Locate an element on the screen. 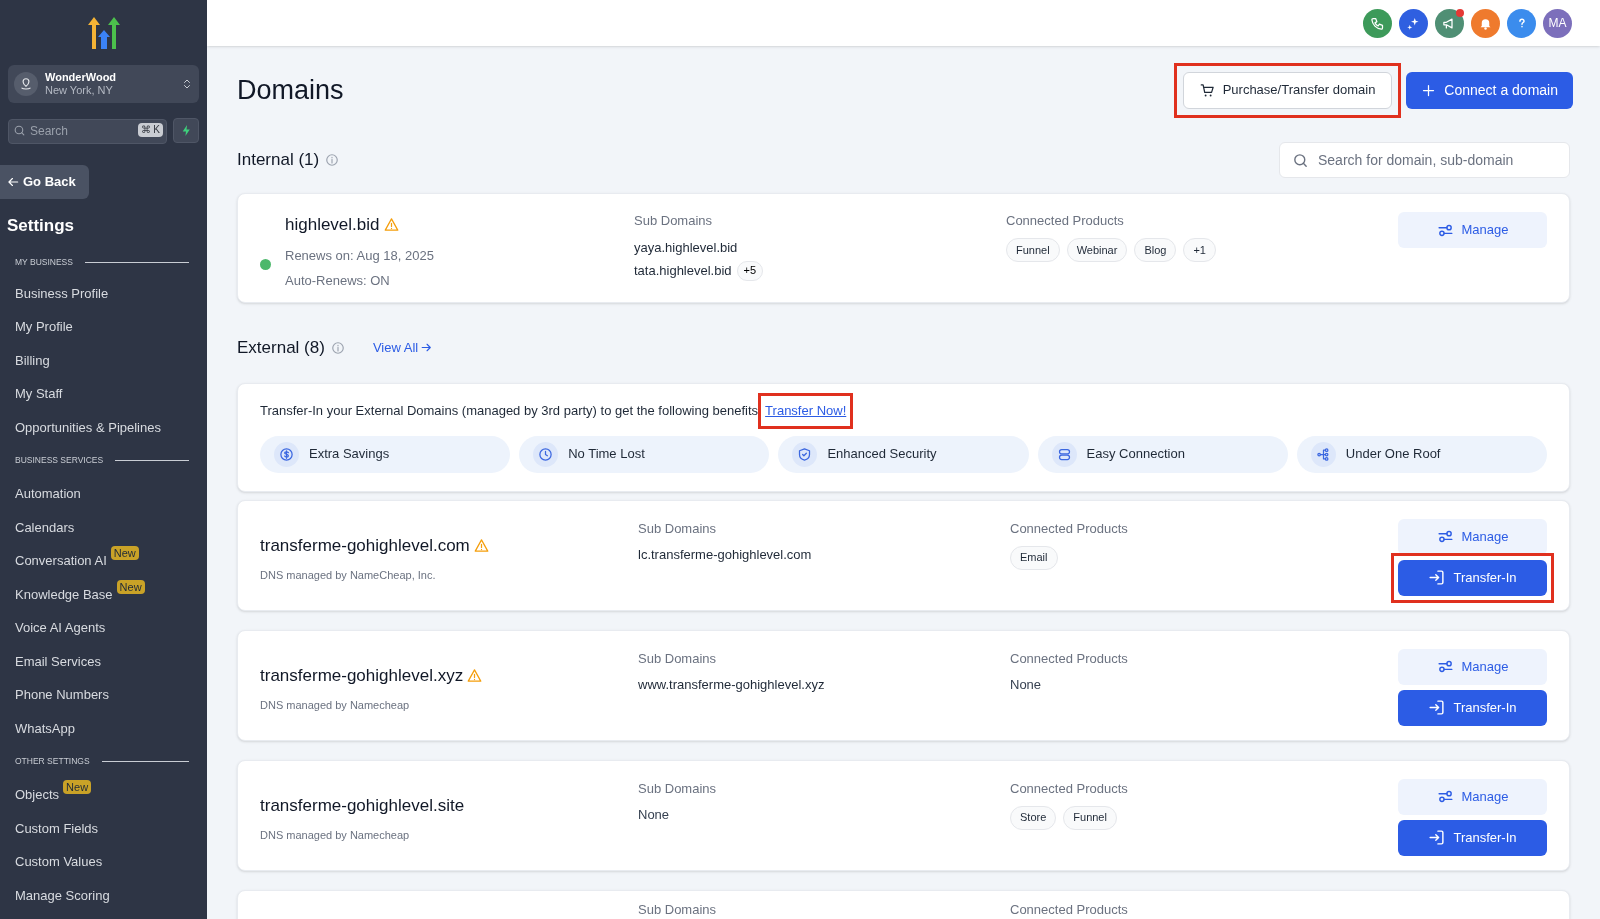 Image resolution: width=1600 pixels, height=919 pixels. clock-icon is located at coordinates (546, 454).